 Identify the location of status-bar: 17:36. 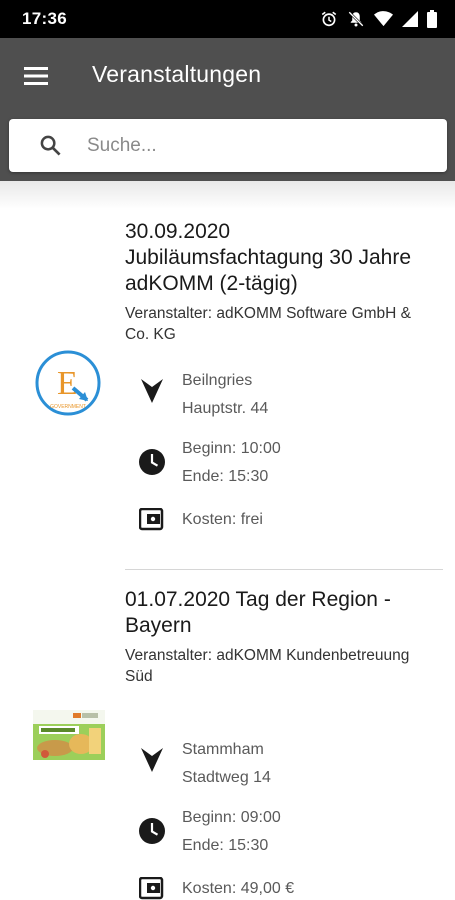
(227, 19).